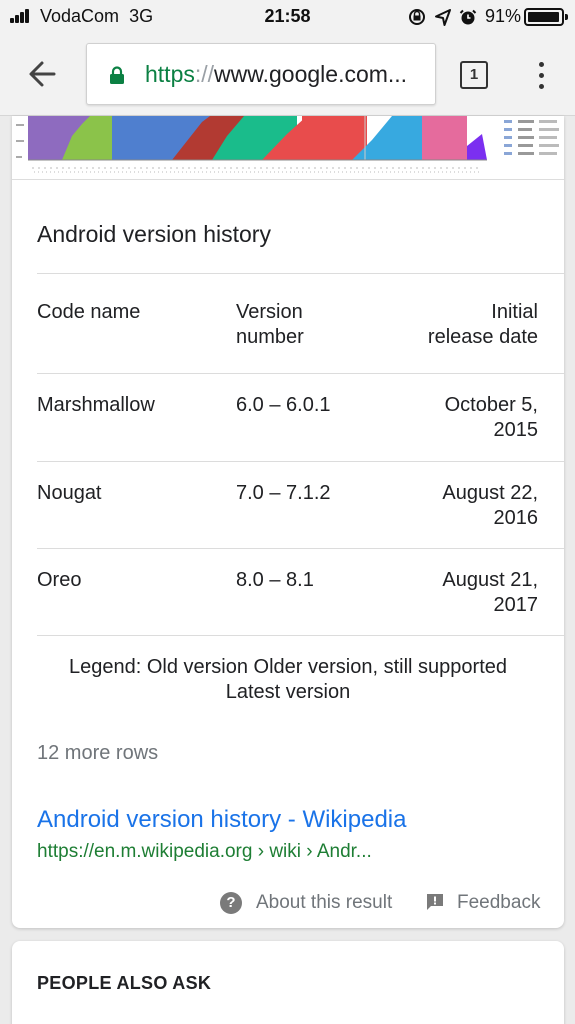 This screenshot has height=1024, width=575. What do you see at coordinates (503, 16) in the screenshot?
I see `battery-percent: 91%` at bounding box center [503, 16].